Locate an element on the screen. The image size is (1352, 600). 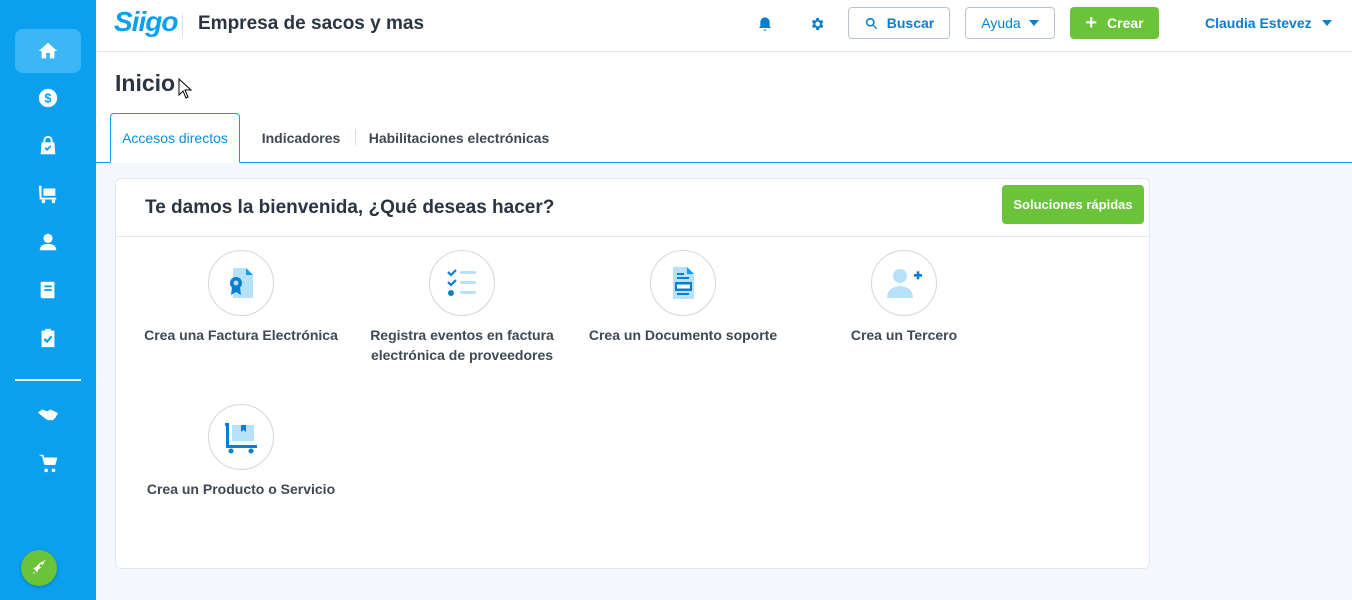
tab-label: Habilitaciones electrónicas is located at coordinates (459, 138).